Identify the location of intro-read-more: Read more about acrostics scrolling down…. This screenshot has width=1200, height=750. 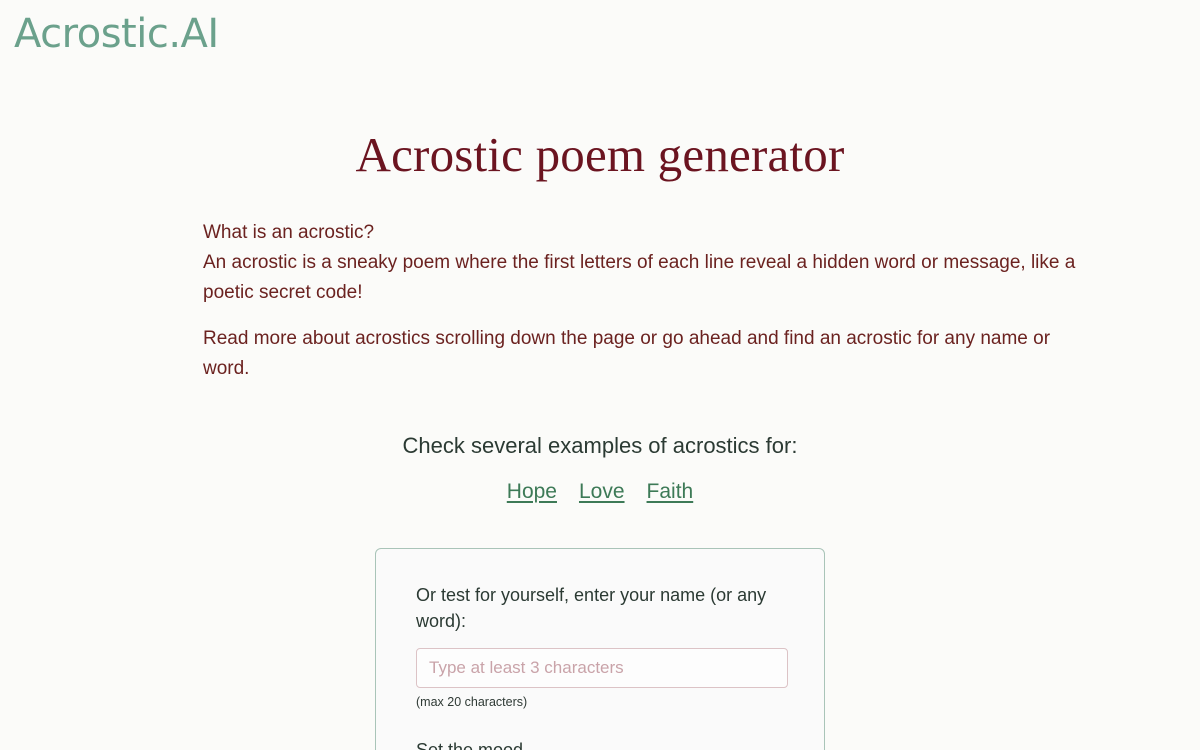
(627, 353).